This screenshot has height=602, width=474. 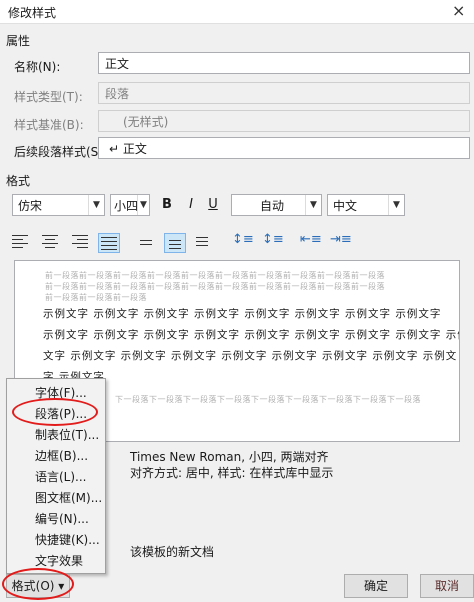 What do you see at coordinates (172, 551) in the screenshot?
I see `template-documents-option: 该模板的新文档` at bounding box center [172, 551].